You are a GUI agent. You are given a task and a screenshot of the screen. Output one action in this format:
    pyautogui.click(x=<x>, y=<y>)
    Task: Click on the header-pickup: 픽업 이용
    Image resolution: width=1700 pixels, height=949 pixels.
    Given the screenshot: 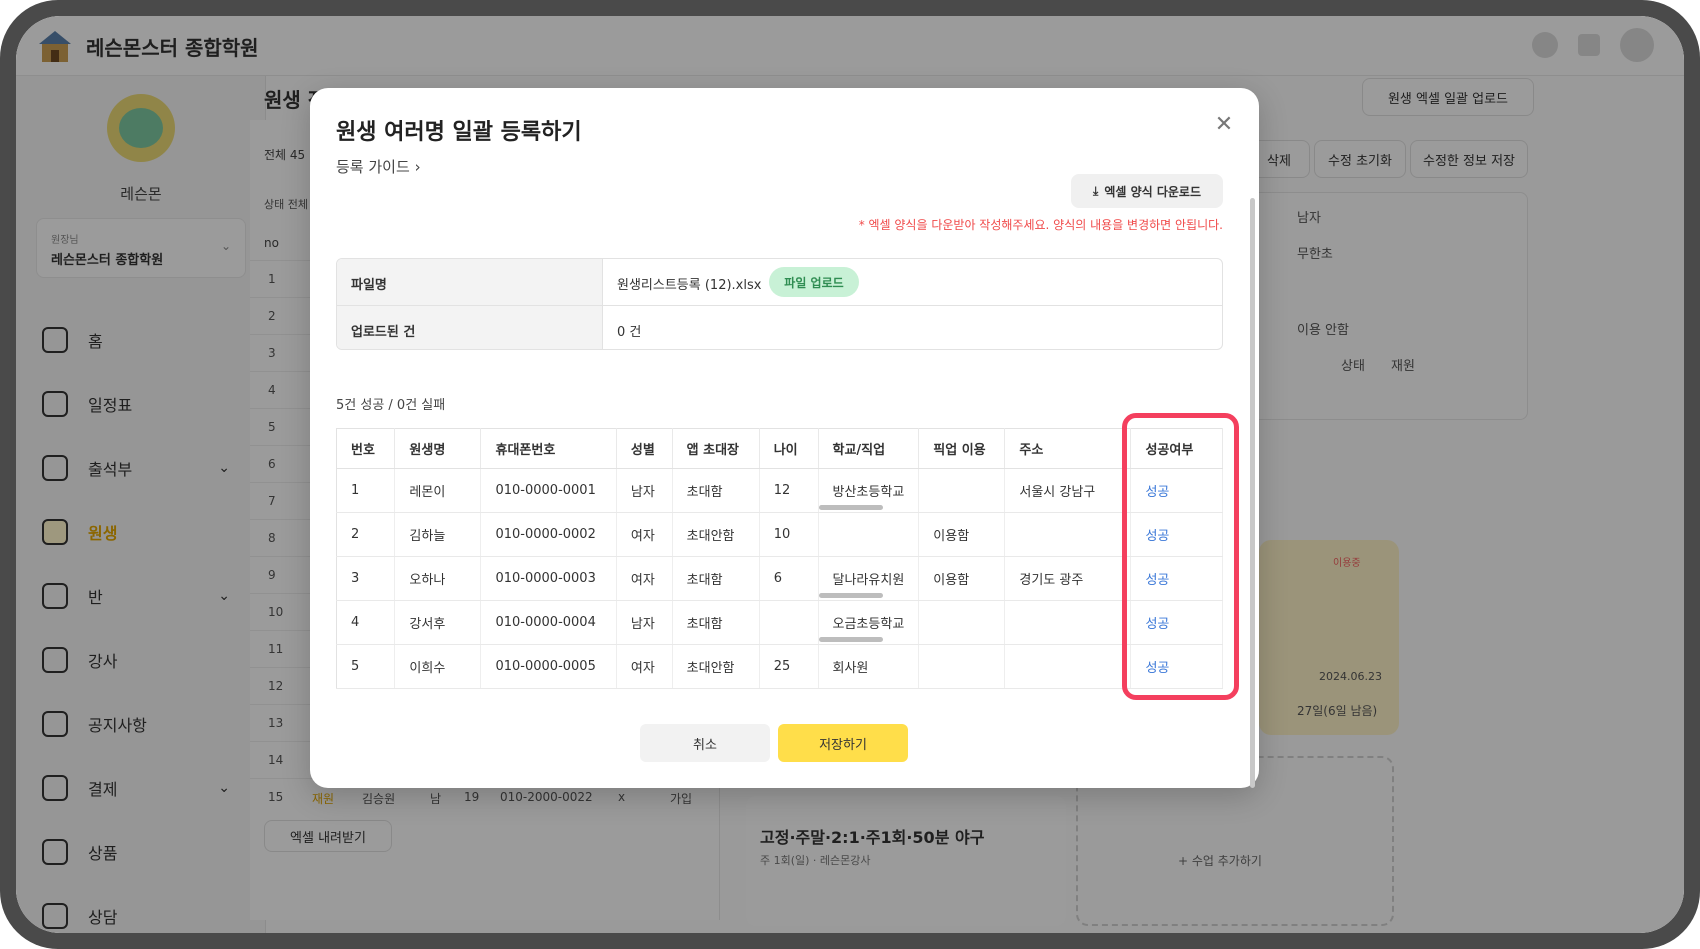 What is the action you would take?
    pyautogui.click(x=962, y=448)
    